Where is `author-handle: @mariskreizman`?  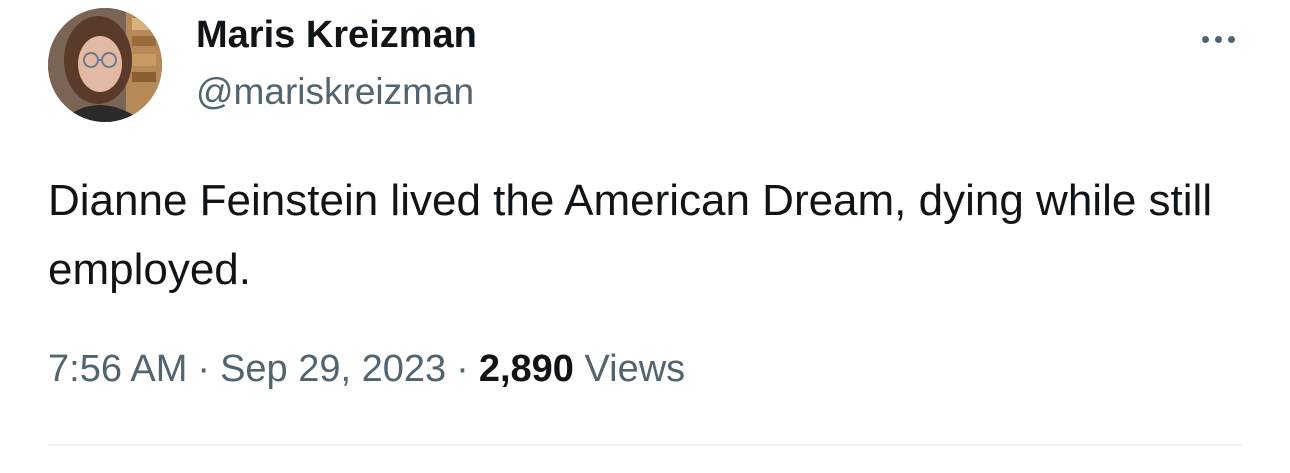
author-handle: @mariskreizman is located at coordinates (335, 92).